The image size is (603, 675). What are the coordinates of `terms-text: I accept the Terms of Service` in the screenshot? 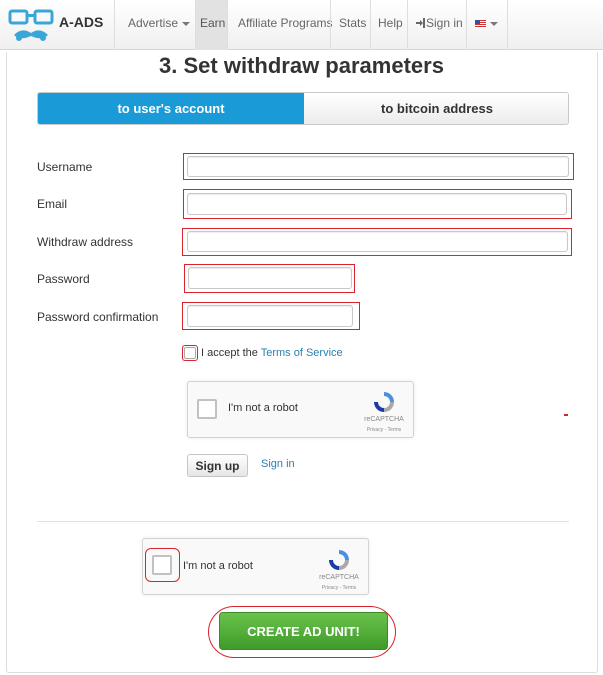 It's located at (272, 353).